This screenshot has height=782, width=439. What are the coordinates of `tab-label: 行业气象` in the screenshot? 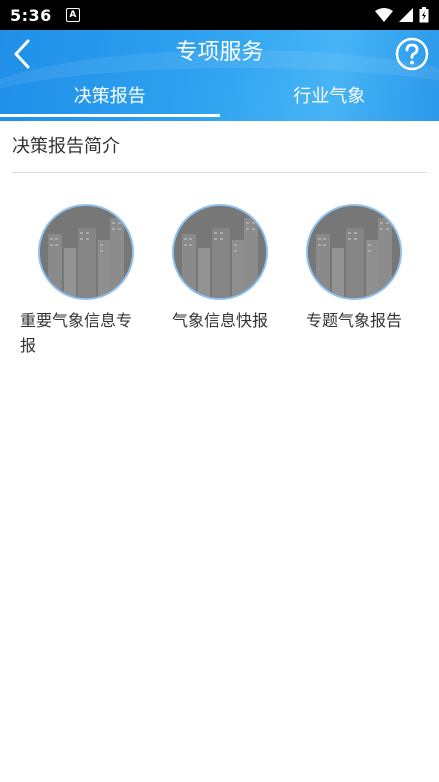 It's located at (329, 96).